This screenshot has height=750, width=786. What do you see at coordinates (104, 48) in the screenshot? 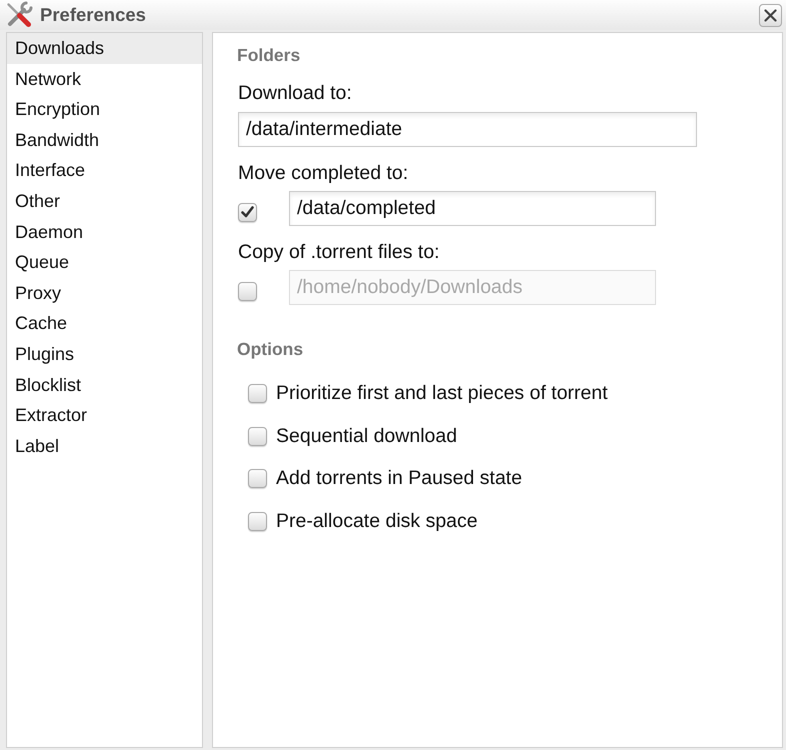
I see `sidebar-item: Downloads` at bounding box center [104, 48].